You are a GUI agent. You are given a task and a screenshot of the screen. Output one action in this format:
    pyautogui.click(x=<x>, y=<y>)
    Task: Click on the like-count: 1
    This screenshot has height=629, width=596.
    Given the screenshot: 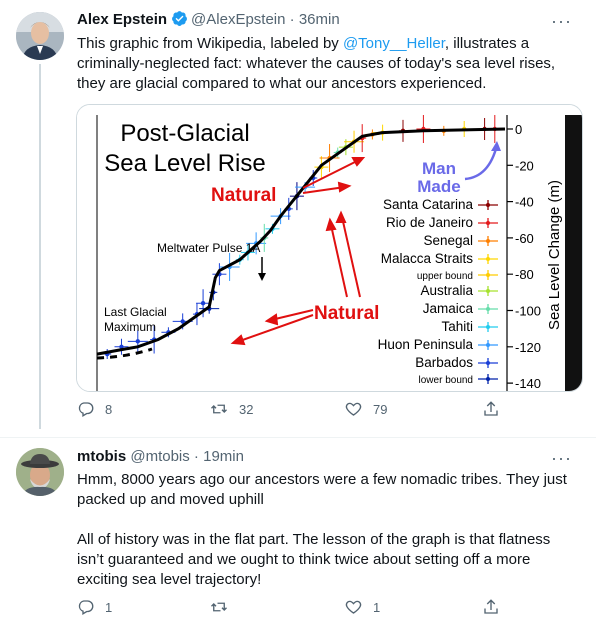 What is the action you would take?
    pyautogui.click(x=377, y=607)
    